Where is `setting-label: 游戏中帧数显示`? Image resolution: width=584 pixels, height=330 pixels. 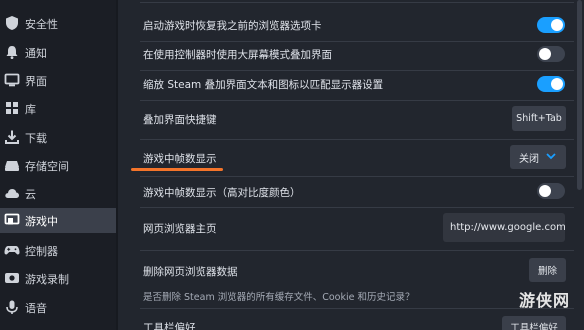 setting-label: 游戏中帧数显示 is located at coordinates (180, 159).